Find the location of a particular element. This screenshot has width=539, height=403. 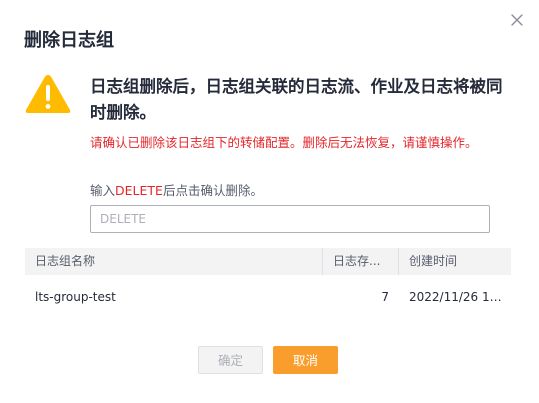

warning-detail: 请确认已删除该日志组下的转储配置。删除后无法恢复，请谨慎操作。 is located at coordinates (284, 142).